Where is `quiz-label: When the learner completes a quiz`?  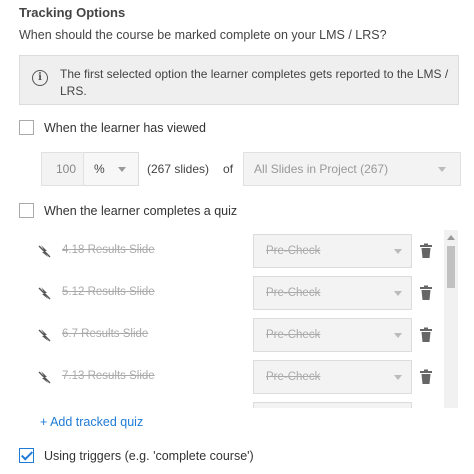
quiz-label: When the learner completes a quiz is located at coordinates (141, 210).